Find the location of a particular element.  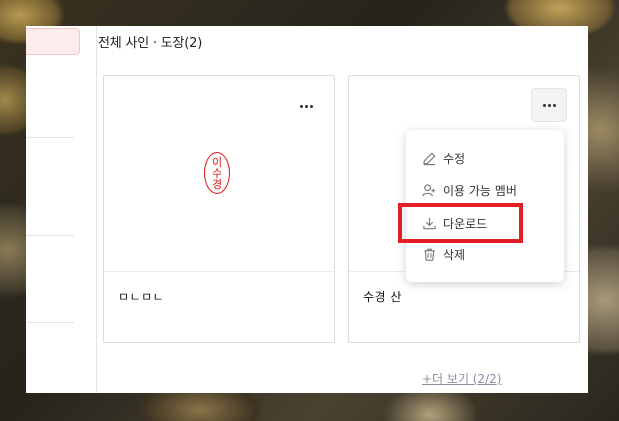

menu-item-edit: 수정 is located at coordinates (443, 158).